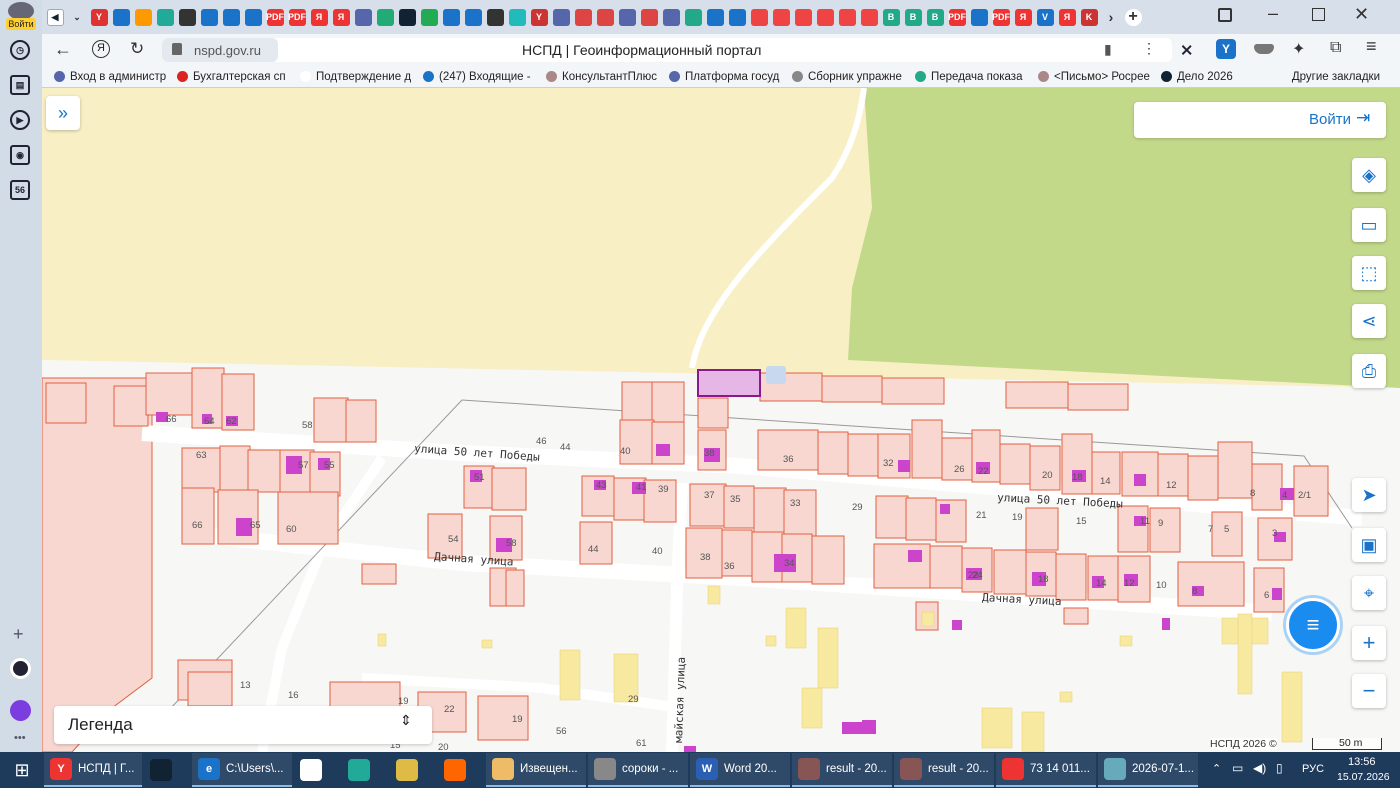  Describe the element at coordinates (1133, 17) in the screenshot. I see `new-tab-icon: +` at that location.